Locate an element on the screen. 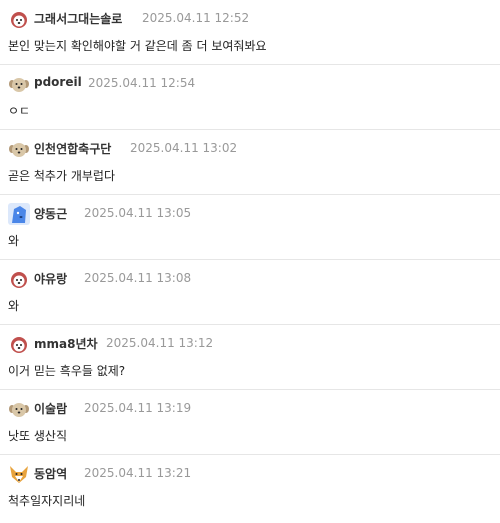  comment-datetime: 2025.04.11 13:05 is located at coordinates (138, 213).